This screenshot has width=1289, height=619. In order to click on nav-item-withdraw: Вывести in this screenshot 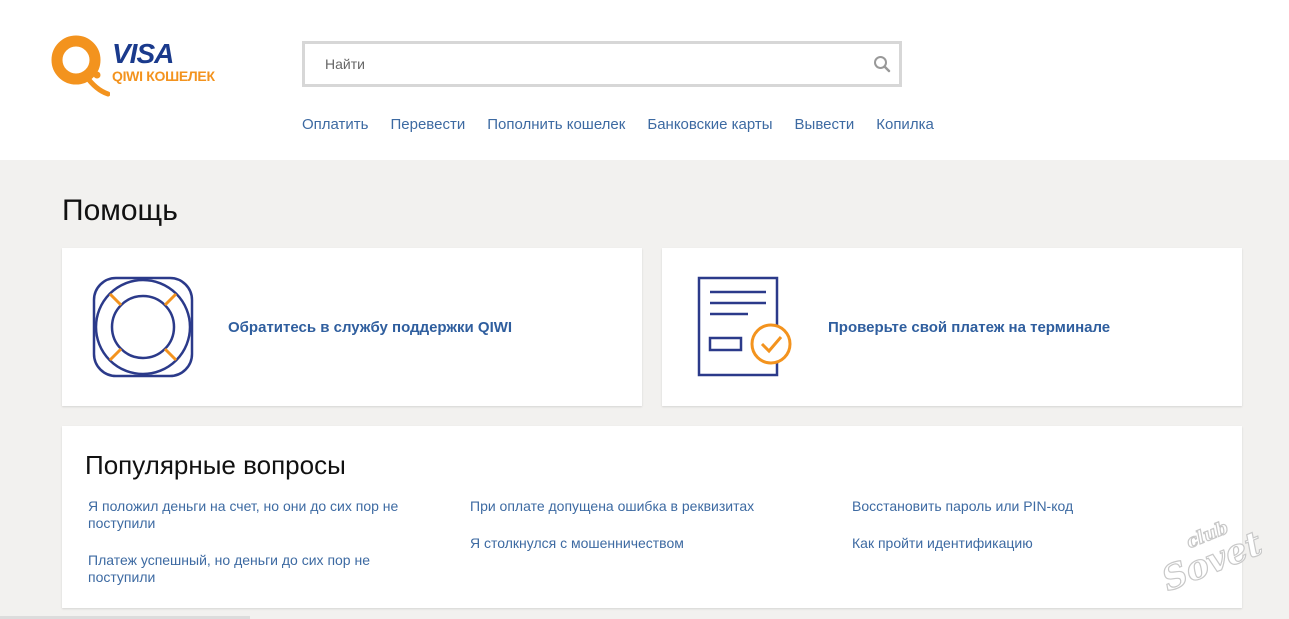, I will do `click(825, 124)`.